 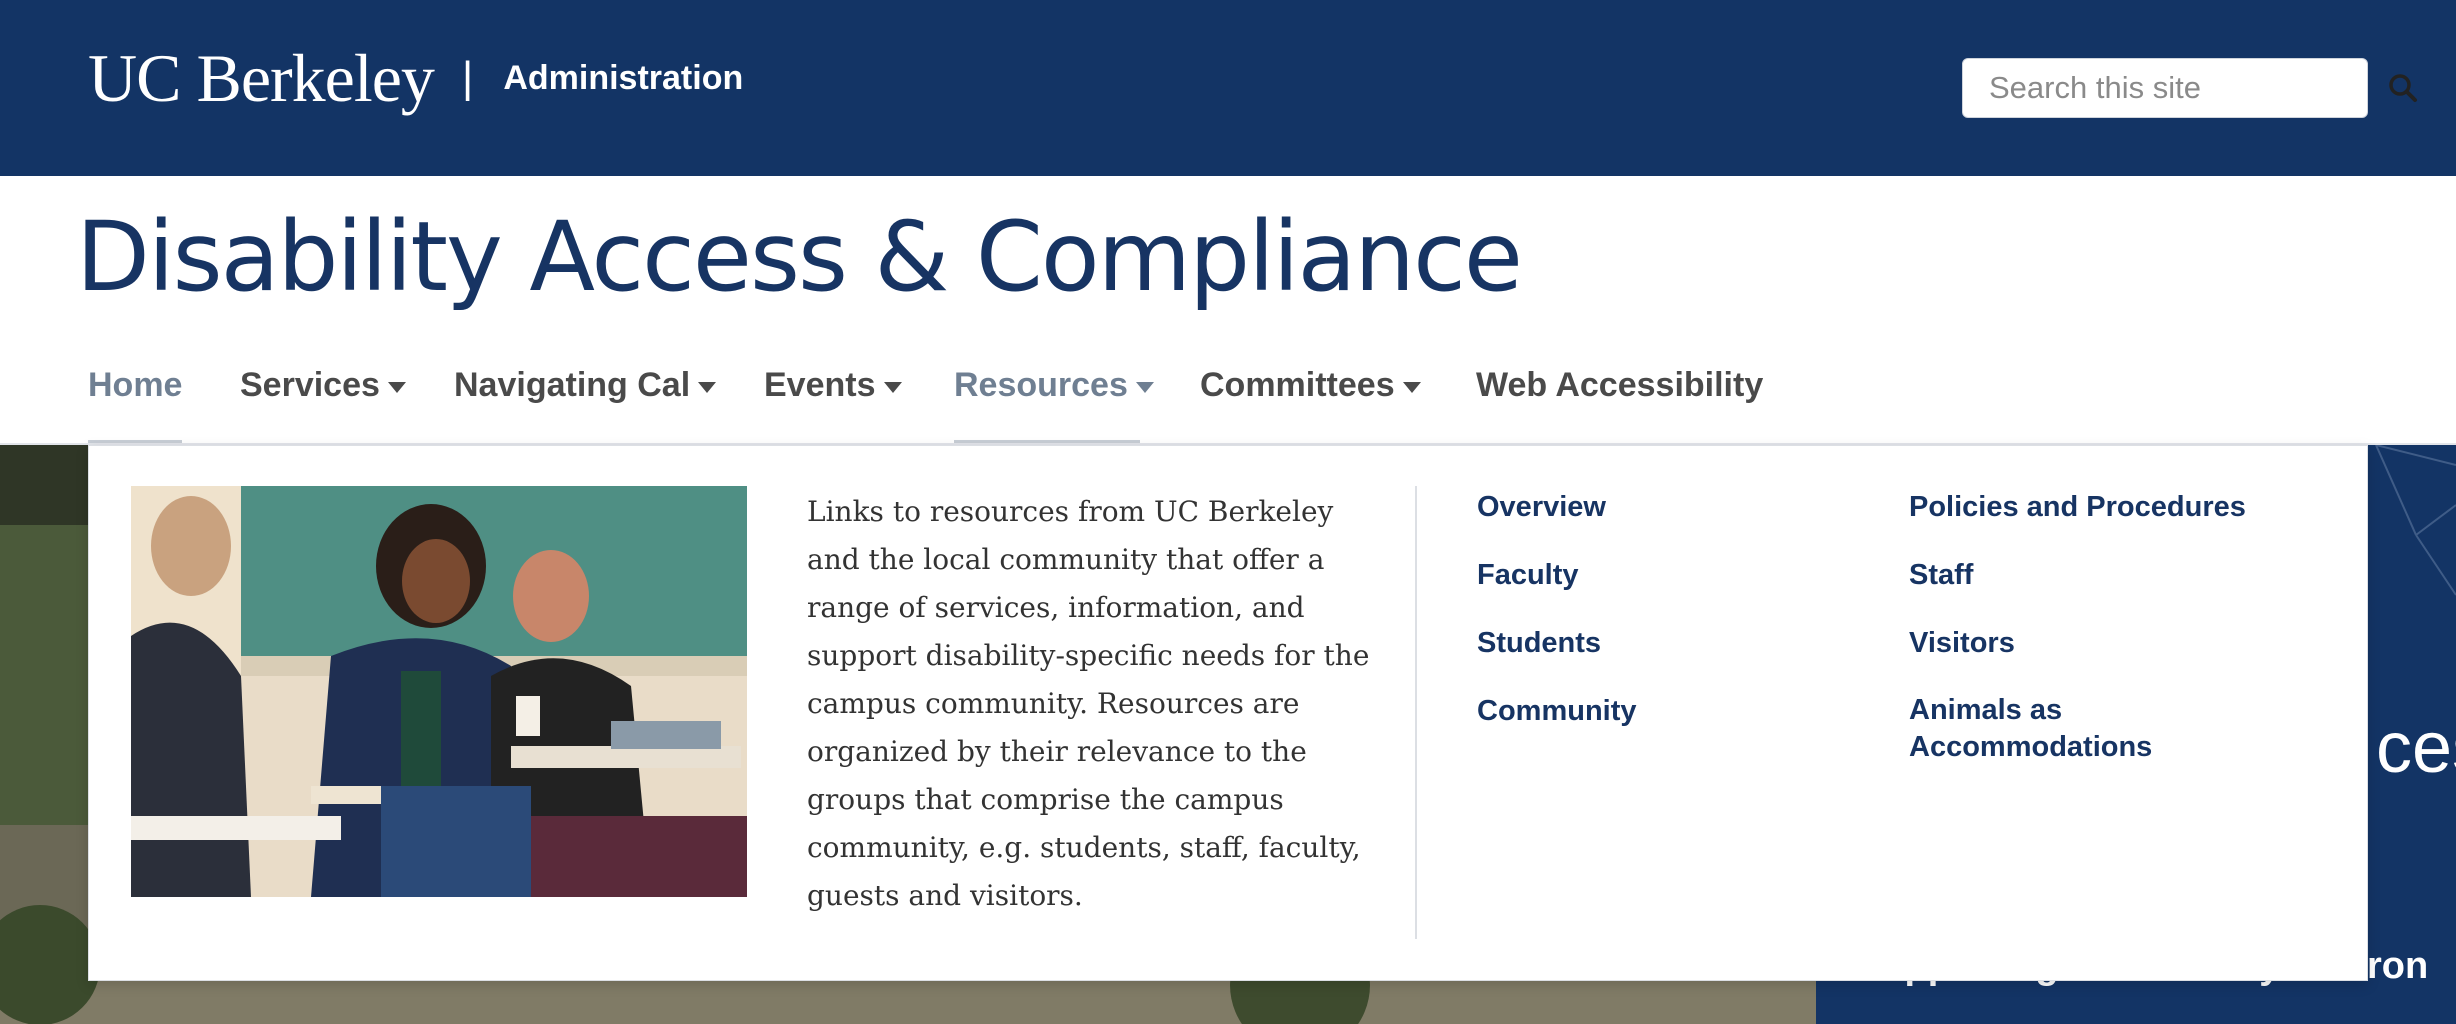 I want to click on nav-home-label: Home, so click(x=135, y=385).